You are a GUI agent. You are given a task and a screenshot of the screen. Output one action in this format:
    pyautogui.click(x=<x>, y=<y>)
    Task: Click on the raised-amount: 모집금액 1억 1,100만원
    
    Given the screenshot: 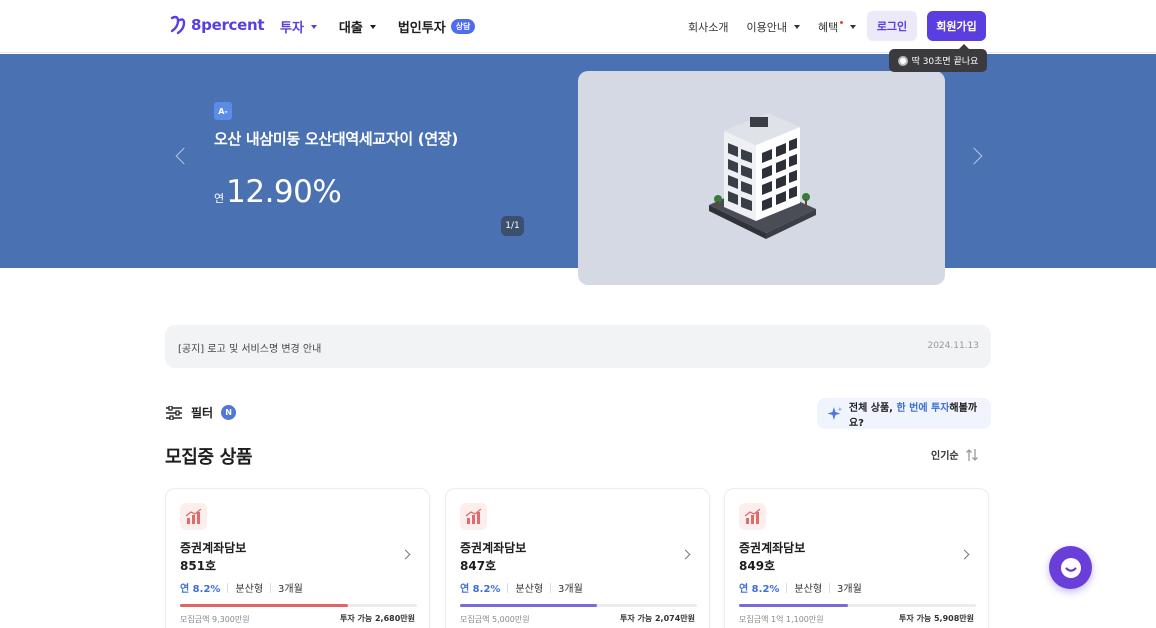 What is the action you would take?
    pyautogui.click(x=781, y=619)
    